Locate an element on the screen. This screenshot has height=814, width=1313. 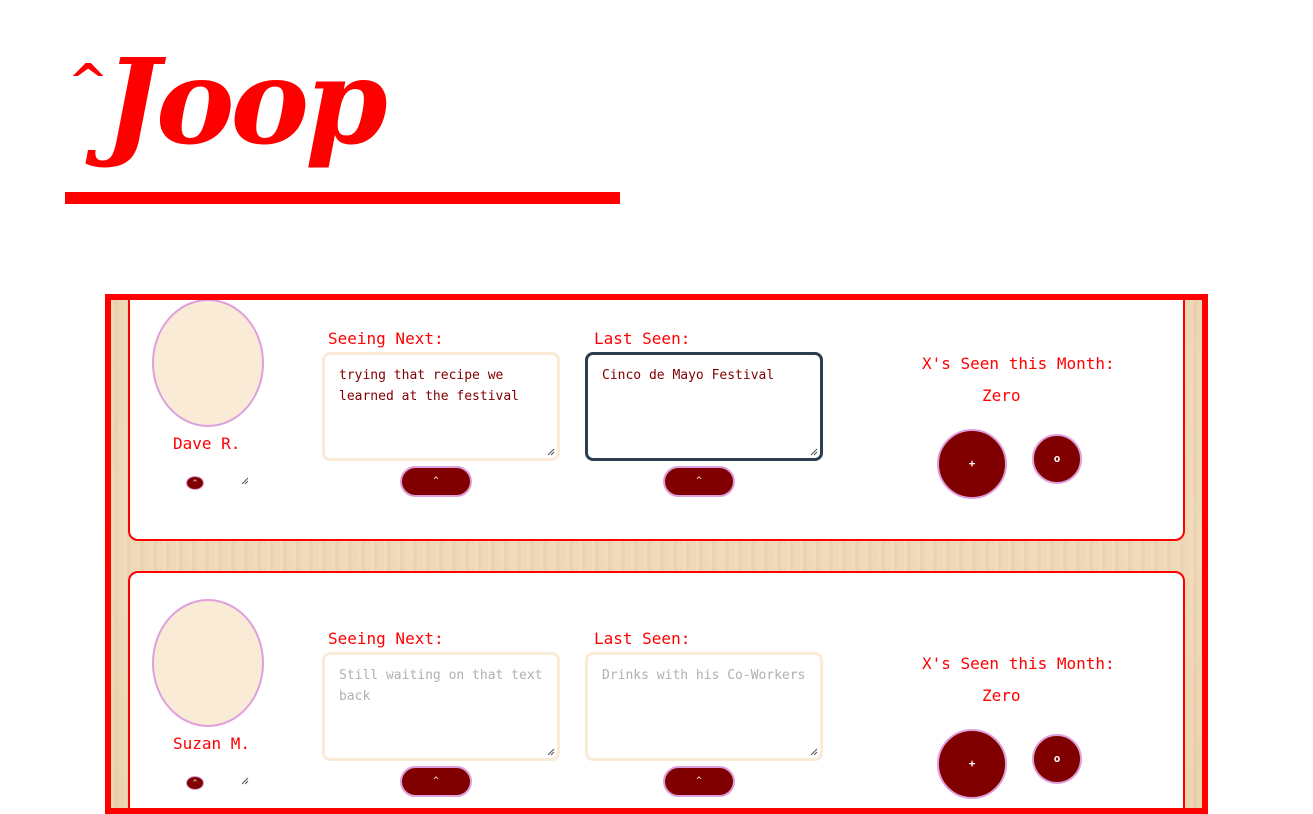
app-logo: ^ Joop is located at coordinates (362, 116).